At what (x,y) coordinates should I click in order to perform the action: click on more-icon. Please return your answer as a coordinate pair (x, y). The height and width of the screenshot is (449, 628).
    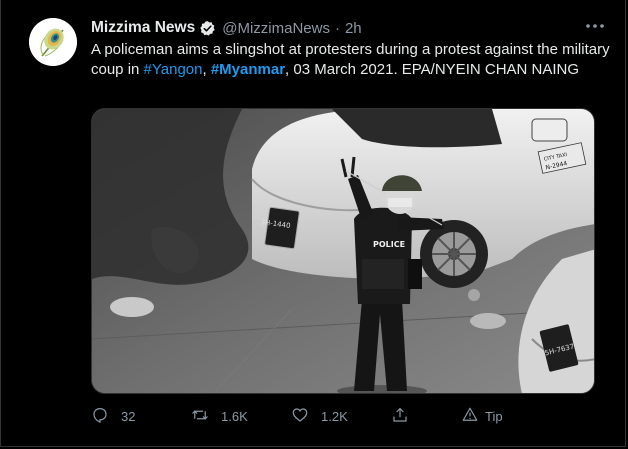
    Looking at the image, I should click on (595, 26).